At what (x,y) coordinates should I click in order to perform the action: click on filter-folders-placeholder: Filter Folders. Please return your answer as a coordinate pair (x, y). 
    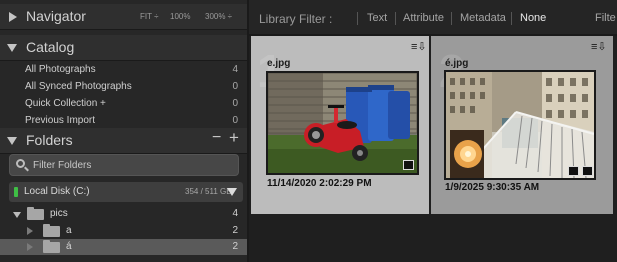
    Looking at the image, I should click on (62, 165).